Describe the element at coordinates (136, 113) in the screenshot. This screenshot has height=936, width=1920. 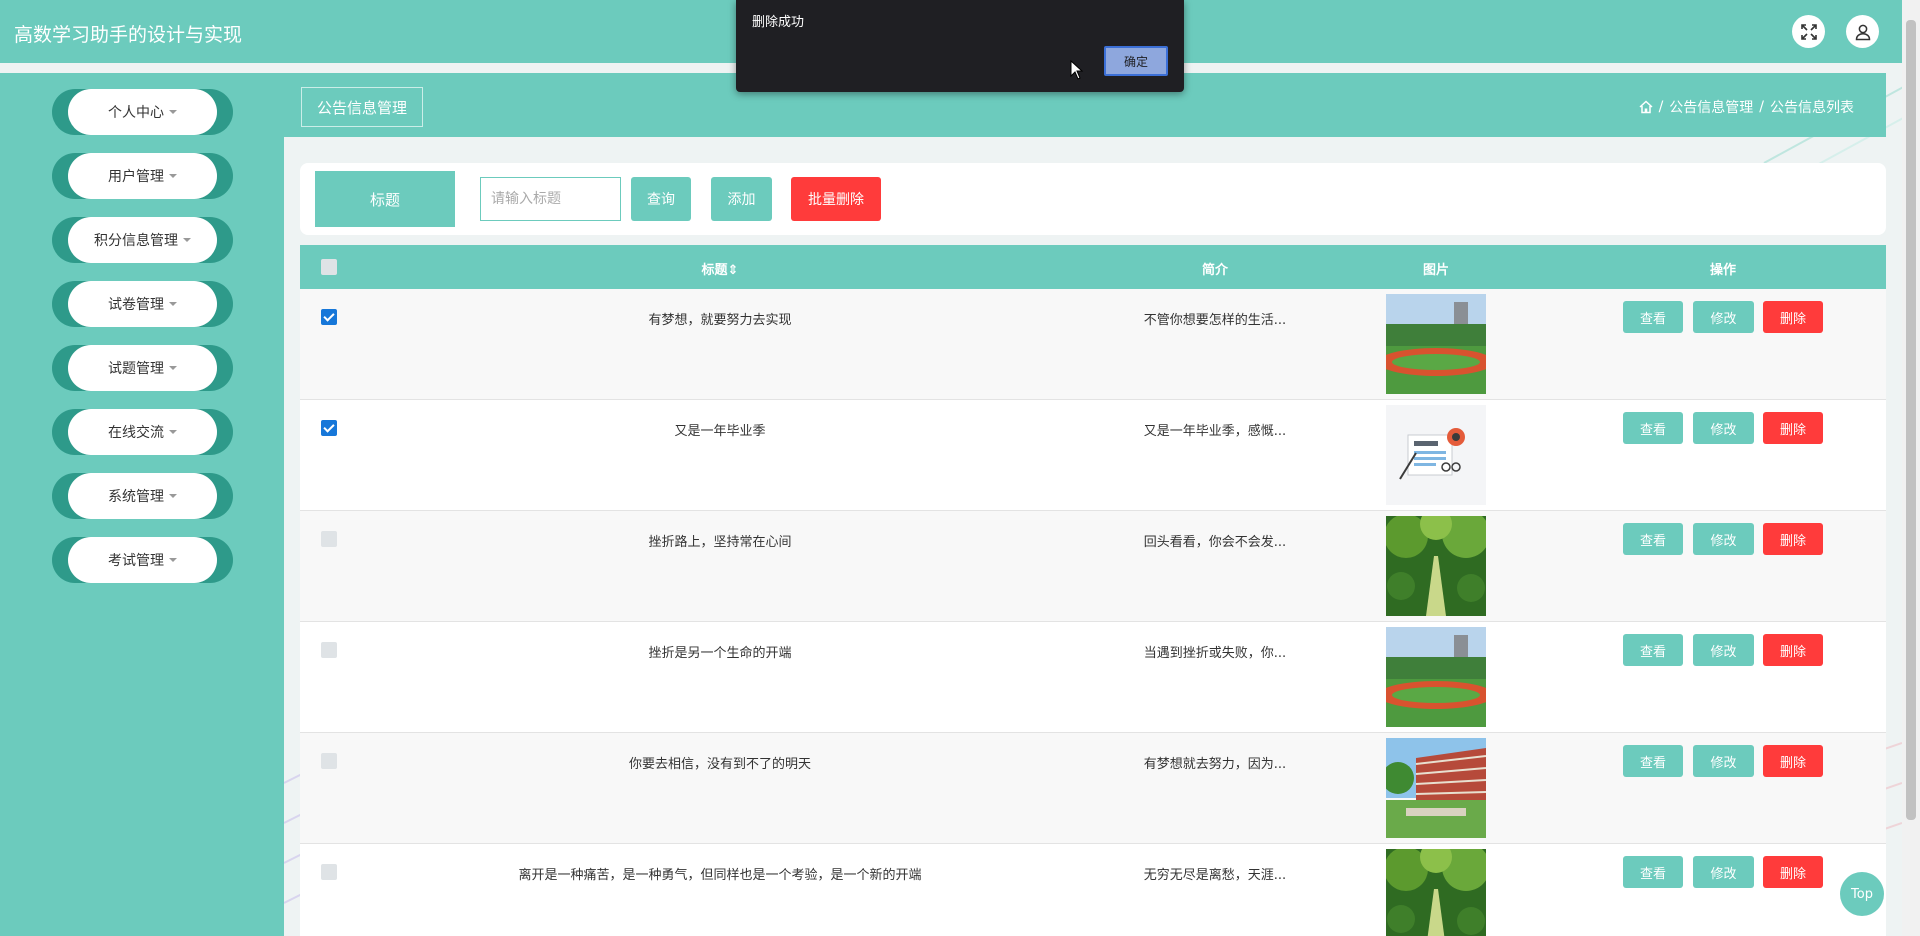
I see `sidebar-item-label: 个人中心` at that location.